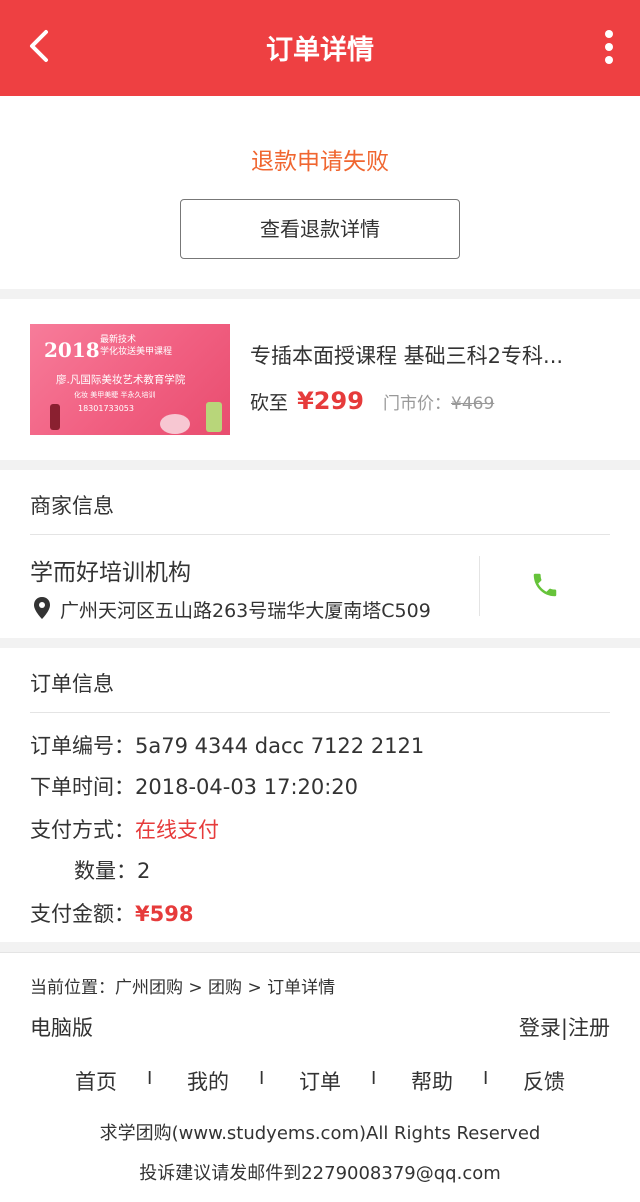  I want to click on app-header: 订单详情, so click(320, 48).